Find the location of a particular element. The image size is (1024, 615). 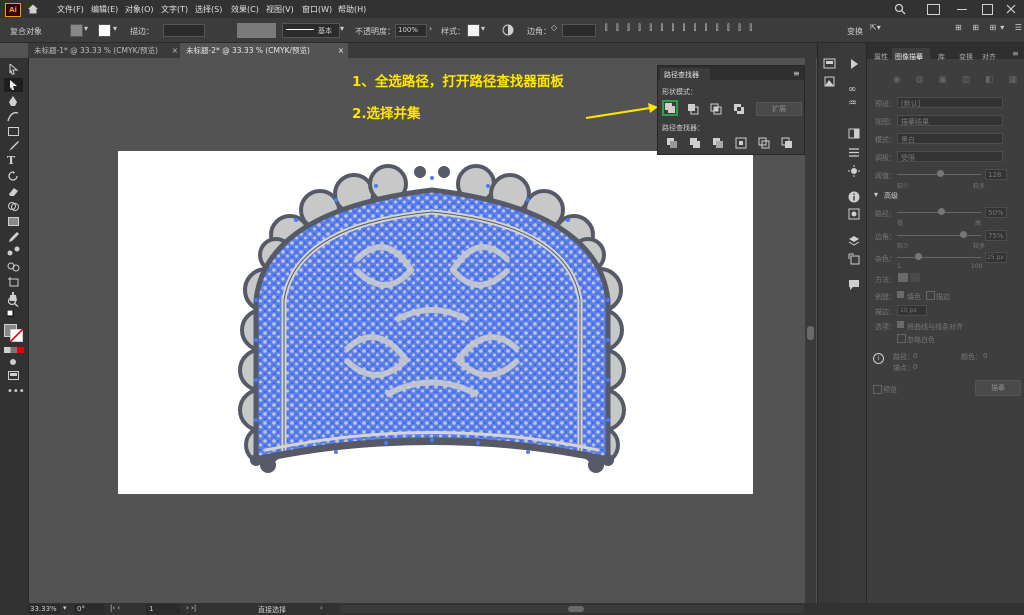

vertical-scrollbar is located at coordinates (810, 330).